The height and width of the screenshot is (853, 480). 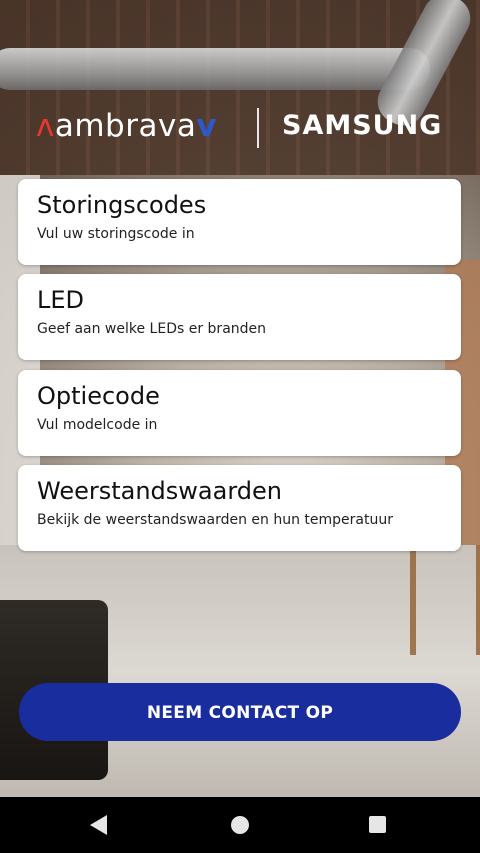 I want to click on logo-divider, so click(x=258, y=128).